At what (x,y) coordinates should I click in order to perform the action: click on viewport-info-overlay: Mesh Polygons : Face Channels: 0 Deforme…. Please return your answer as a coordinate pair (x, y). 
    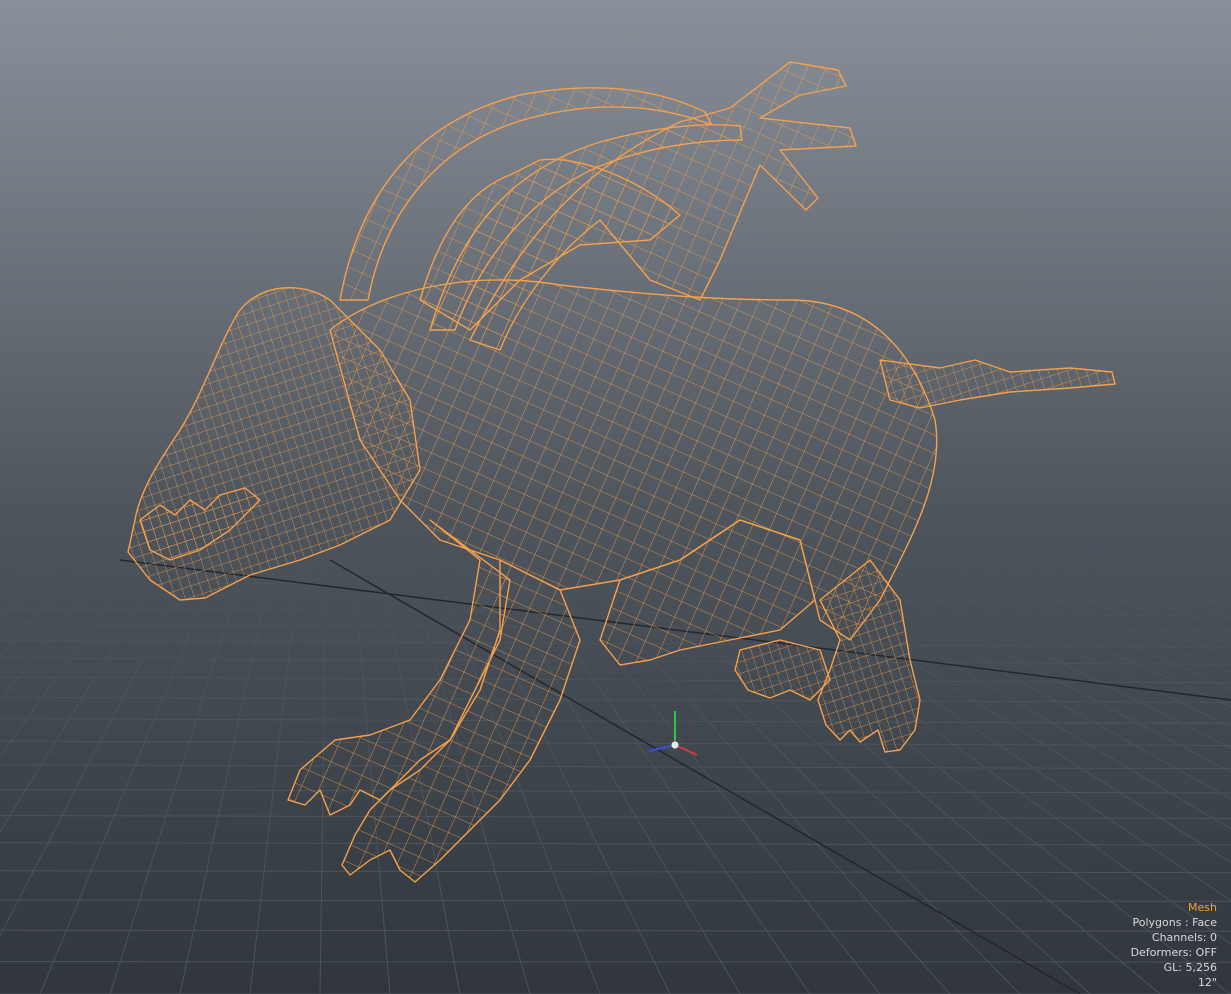
    Looking at the image, I should click on (1174, 945).